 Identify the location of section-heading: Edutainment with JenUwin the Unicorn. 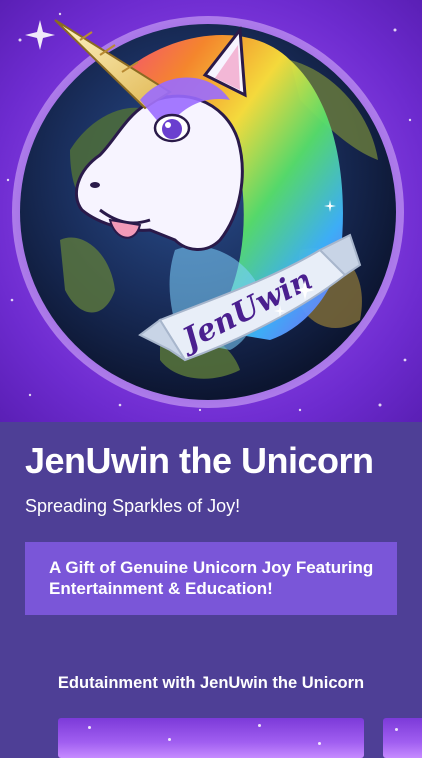
(211, 683).